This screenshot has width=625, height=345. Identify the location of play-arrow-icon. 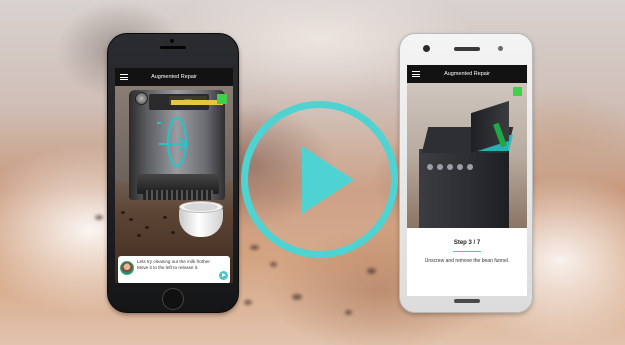
(223, 275).